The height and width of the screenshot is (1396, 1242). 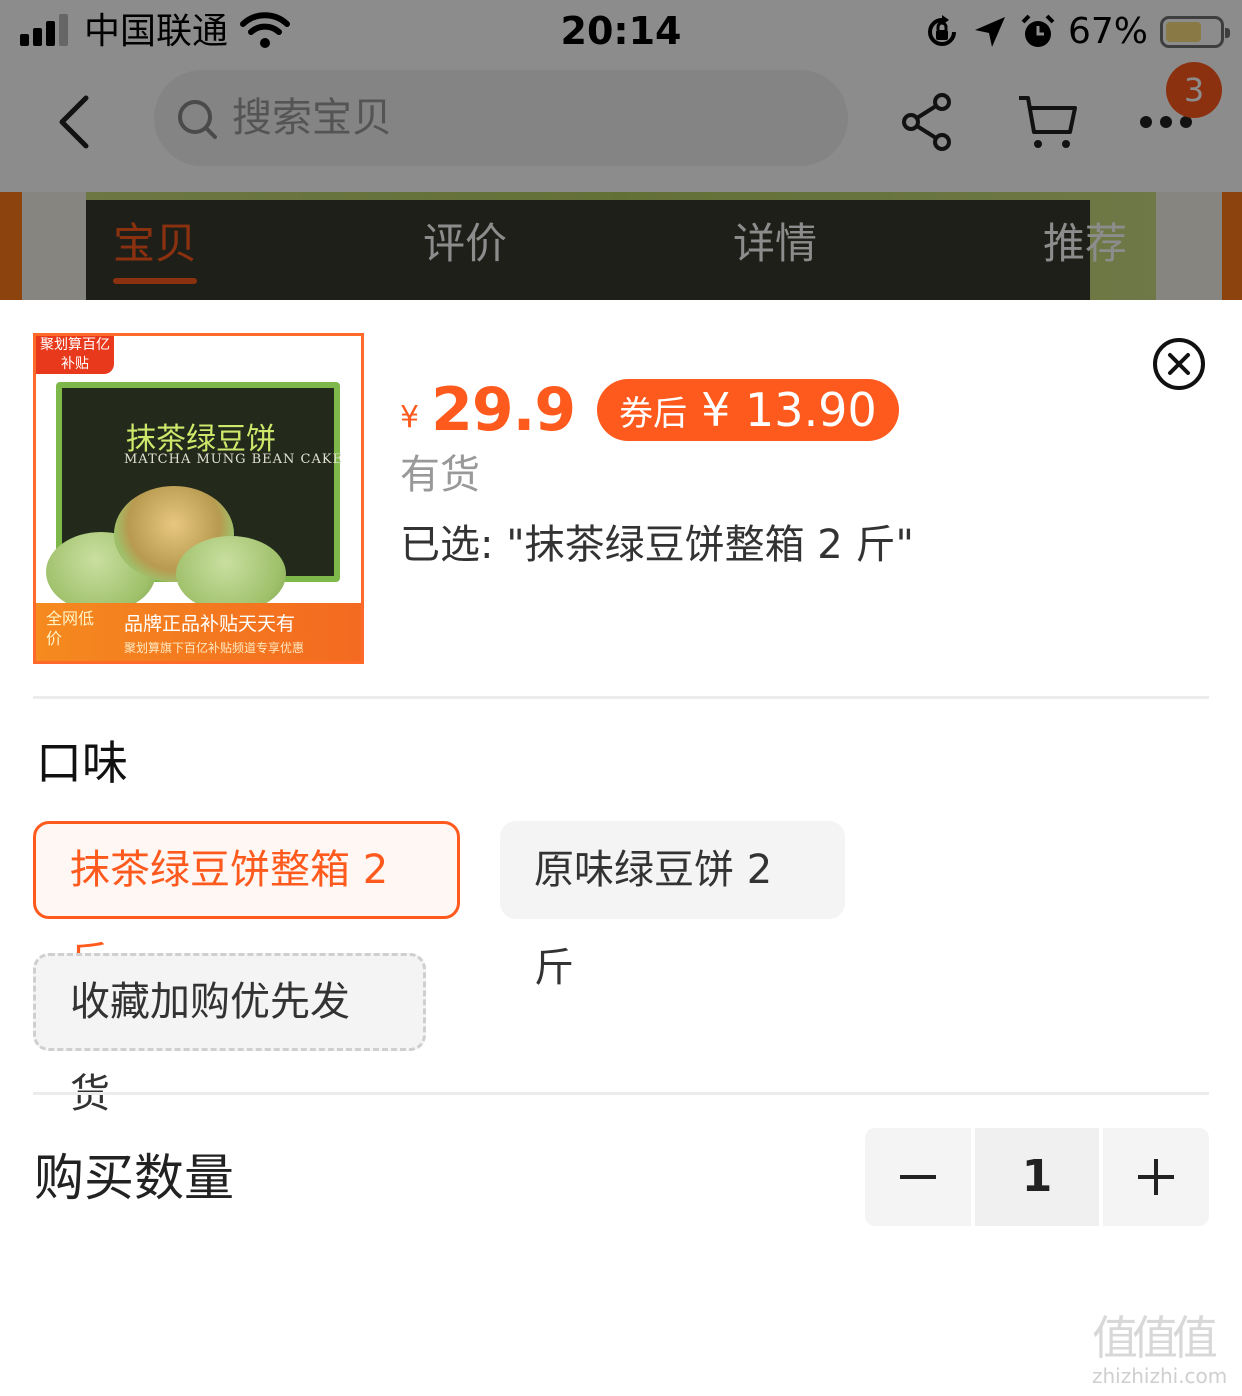 I want to click on price-row: ¥ 29.9 券后 ¥ 13.90, so click(x=649, y=410).